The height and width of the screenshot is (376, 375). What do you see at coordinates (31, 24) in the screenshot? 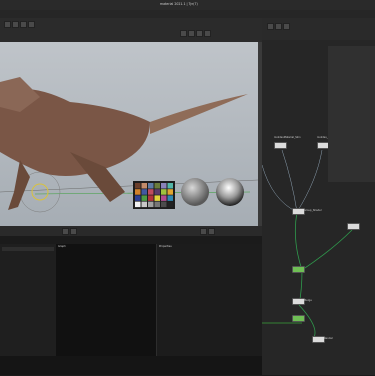
I see `scale-tool-icon` at bounding box center [31, 24].